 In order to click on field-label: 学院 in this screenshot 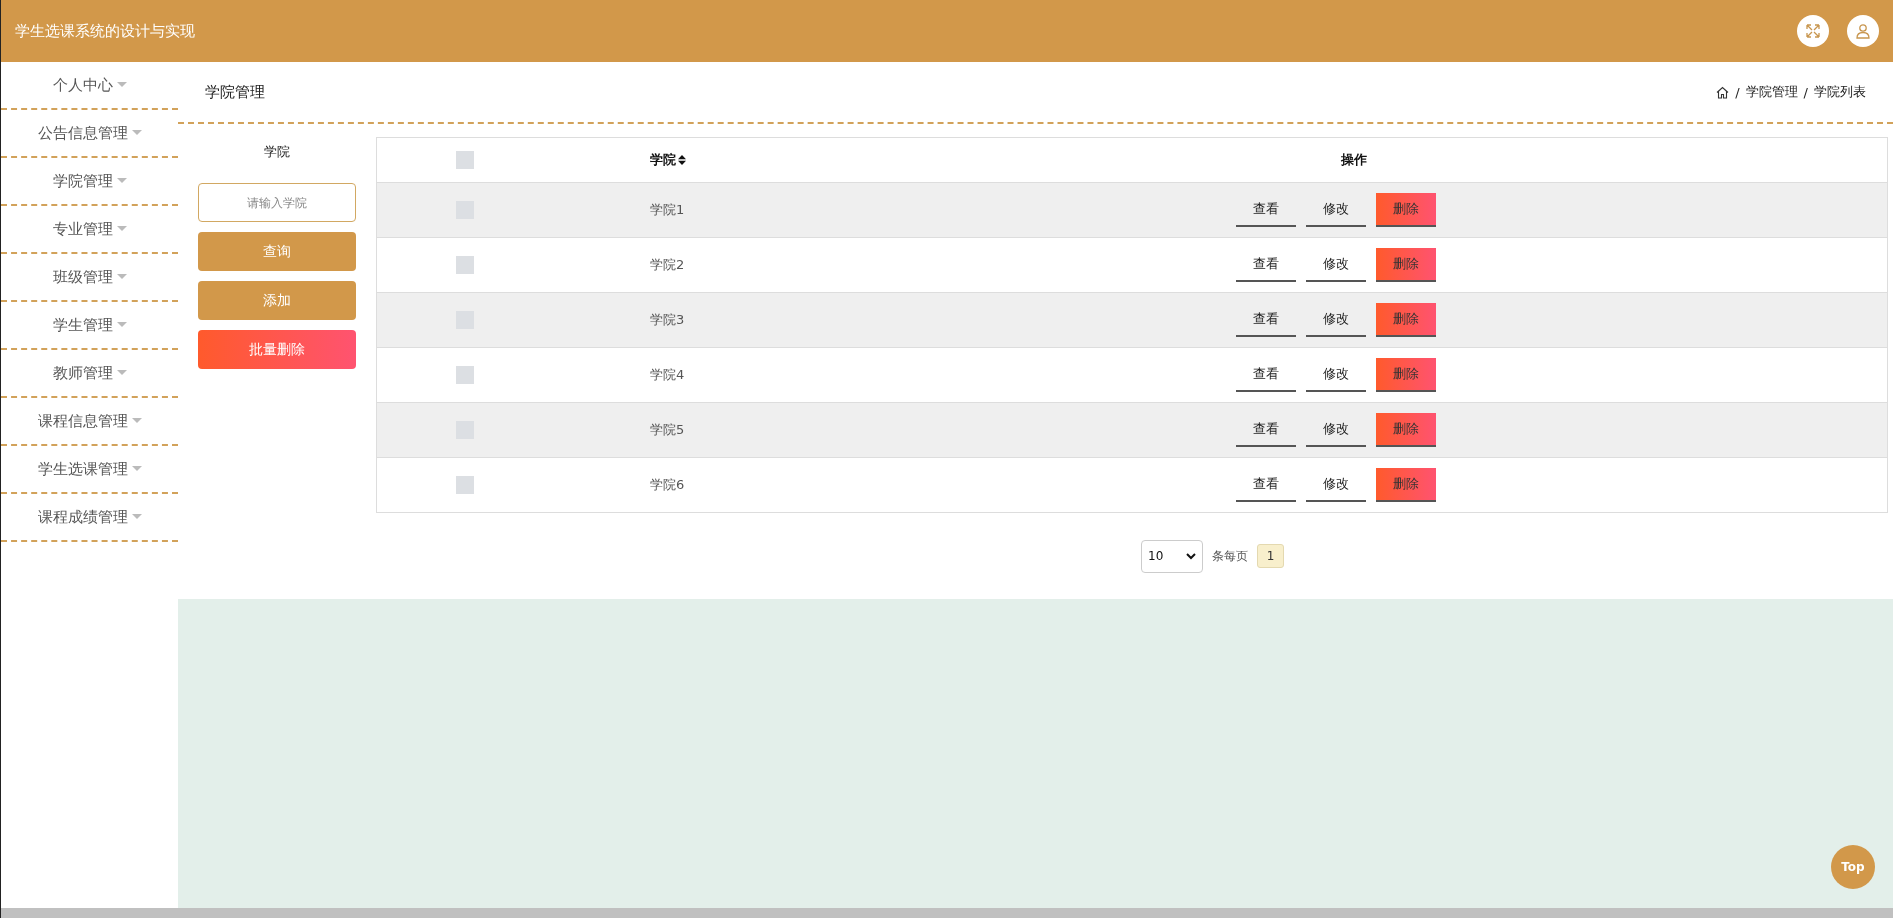, I will do `click(277, 152)`.